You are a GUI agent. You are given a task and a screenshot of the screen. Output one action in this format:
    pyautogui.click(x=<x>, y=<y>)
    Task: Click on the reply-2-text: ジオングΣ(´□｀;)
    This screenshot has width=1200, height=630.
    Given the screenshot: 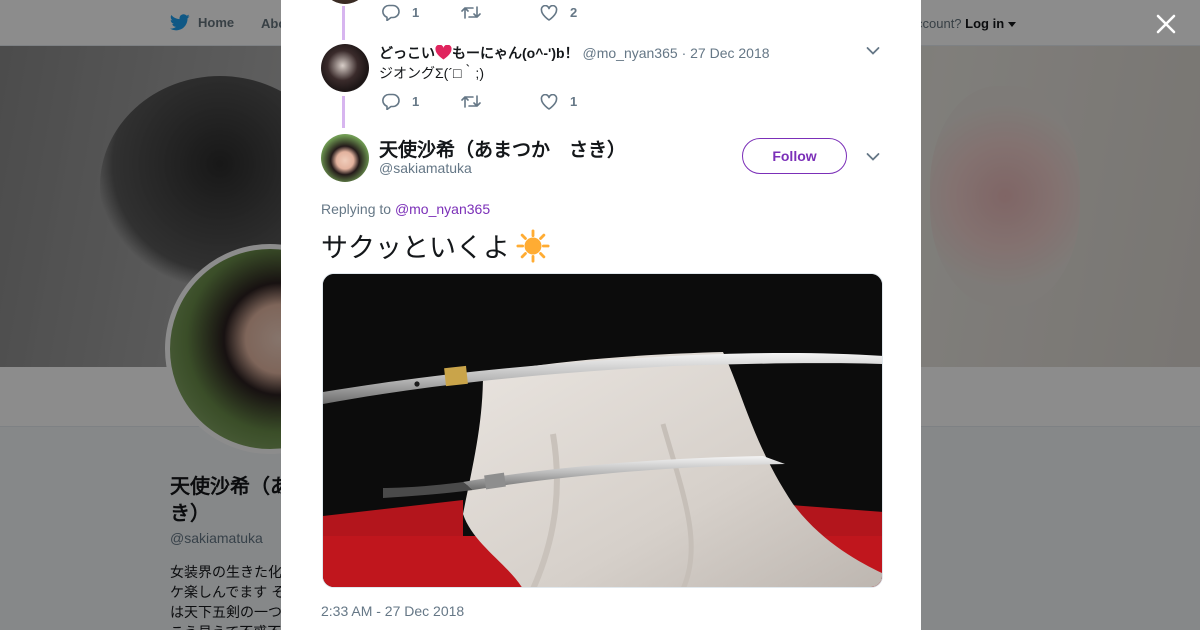 What is the action you would take?
    pyautogui.click(x=431, y=73)
    